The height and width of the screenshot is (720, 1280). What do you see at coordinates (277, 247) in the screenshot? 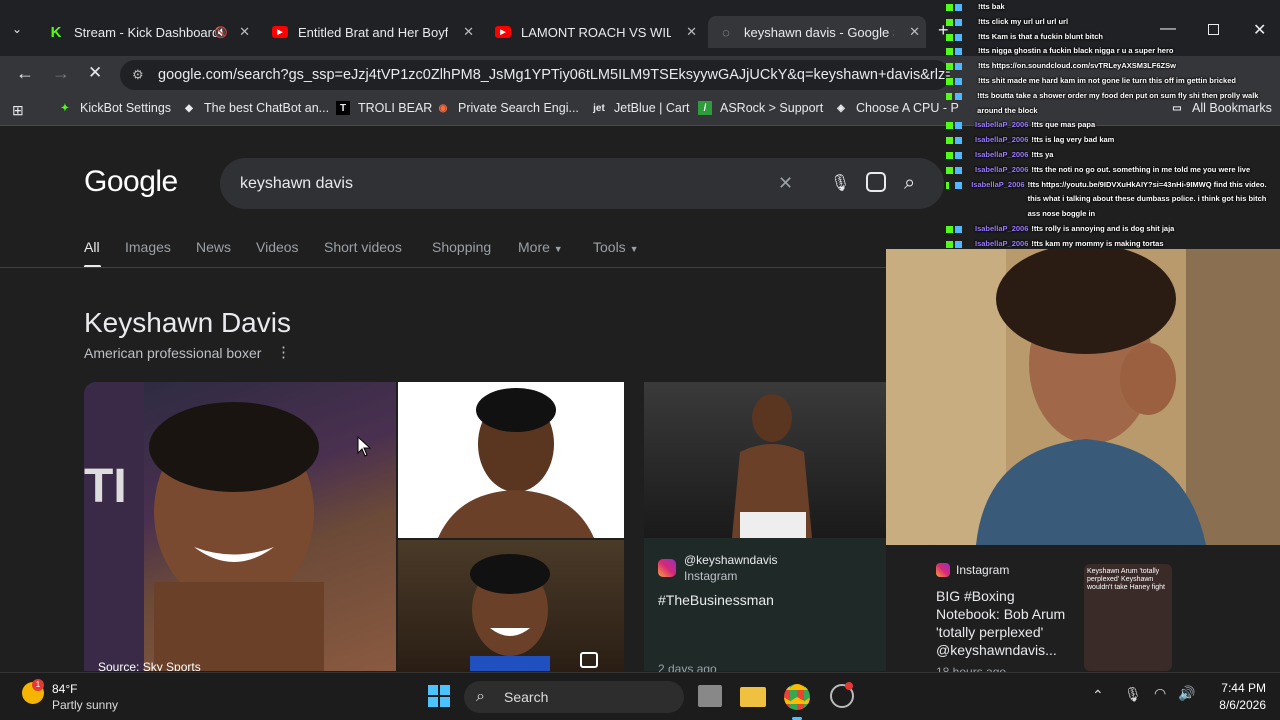
I see `tab-videos: Videos` at bounding box center [277, 247].